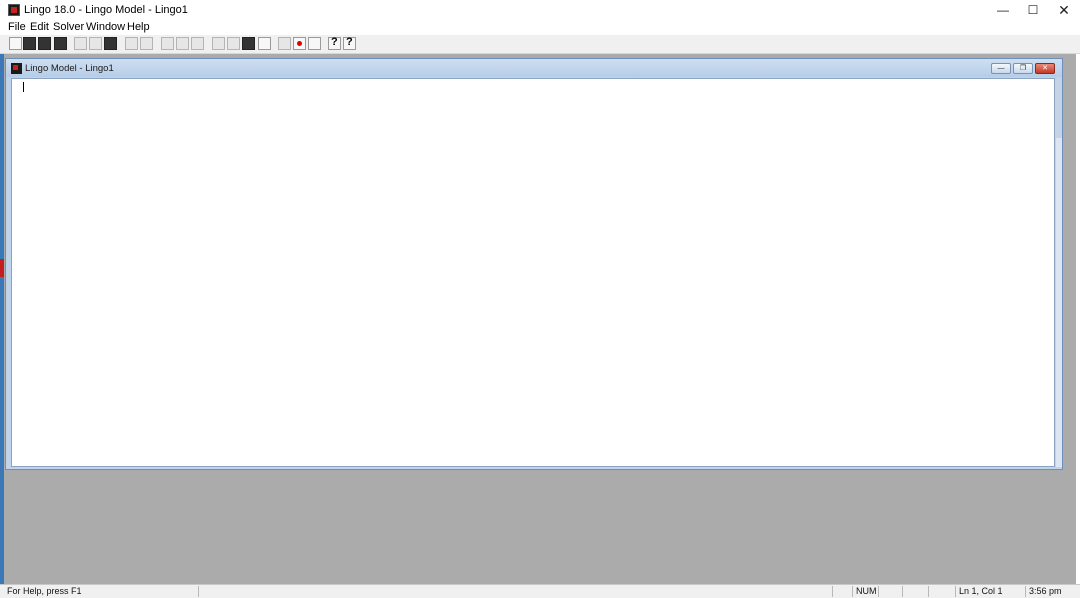 Image resolution: width=1080 pixels, height=598 pixels. What do you see at coordinates (218, 43) in the screenshot?
I see `match-parenthesis-icon` at bounding box center [218, 43].